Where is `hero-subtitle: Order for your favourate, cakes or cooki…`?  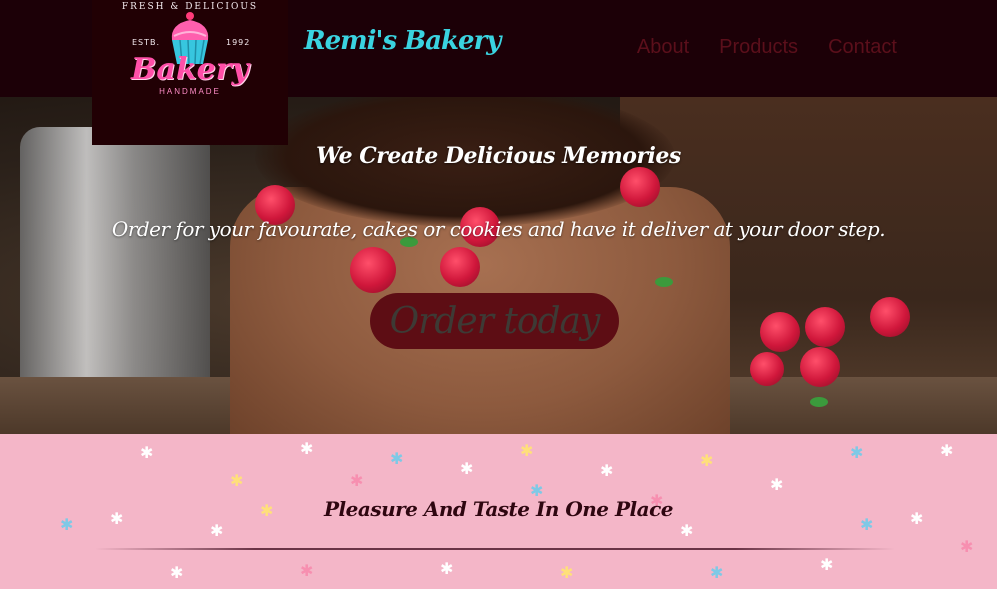
hero-subtitle: Order for your favourate, cakes or cooki… is located at coordinates (498, 229).